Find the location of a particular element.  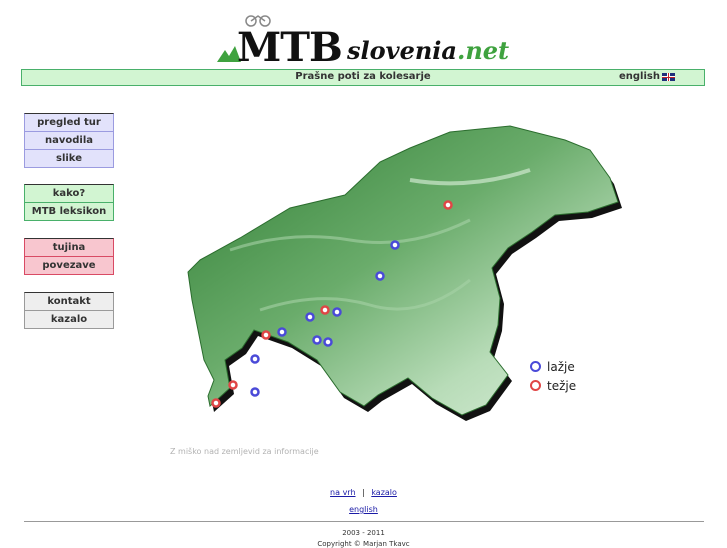

menu-item-slike: slike is located at coordinates (69, 159).